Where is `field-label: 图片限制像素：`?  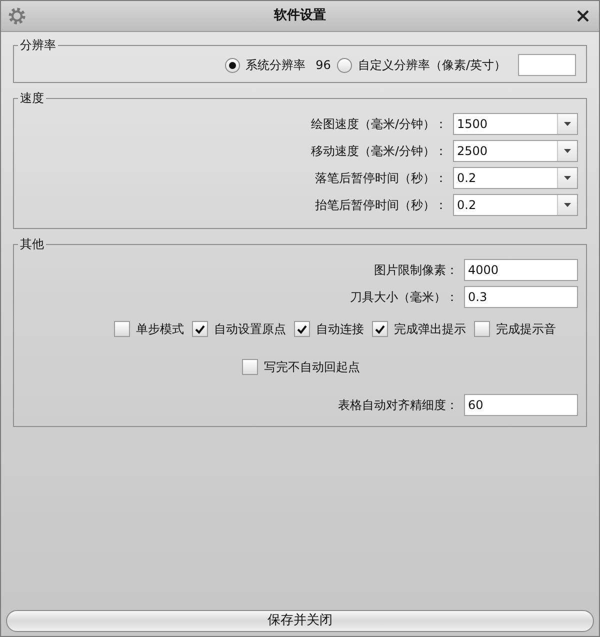
field-label: 图片限制像素： is located at coordinates (416, 270).